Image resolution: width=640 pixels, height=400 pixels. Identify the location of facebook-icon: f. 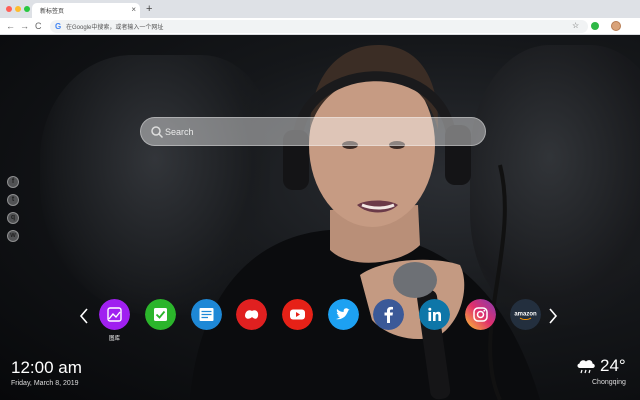
(13, 182).